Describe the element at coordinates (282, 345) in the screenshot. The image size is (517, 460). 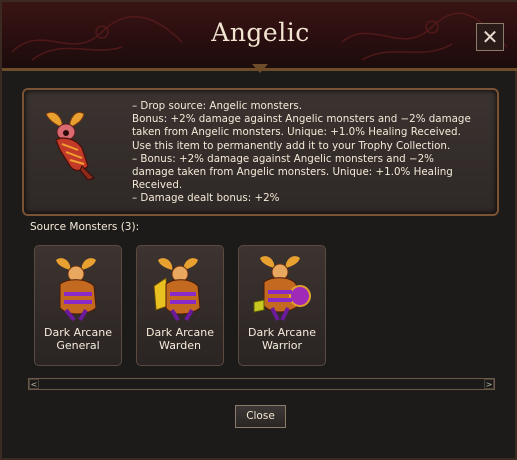
I see `monster-name-line: Warrior` at that location.